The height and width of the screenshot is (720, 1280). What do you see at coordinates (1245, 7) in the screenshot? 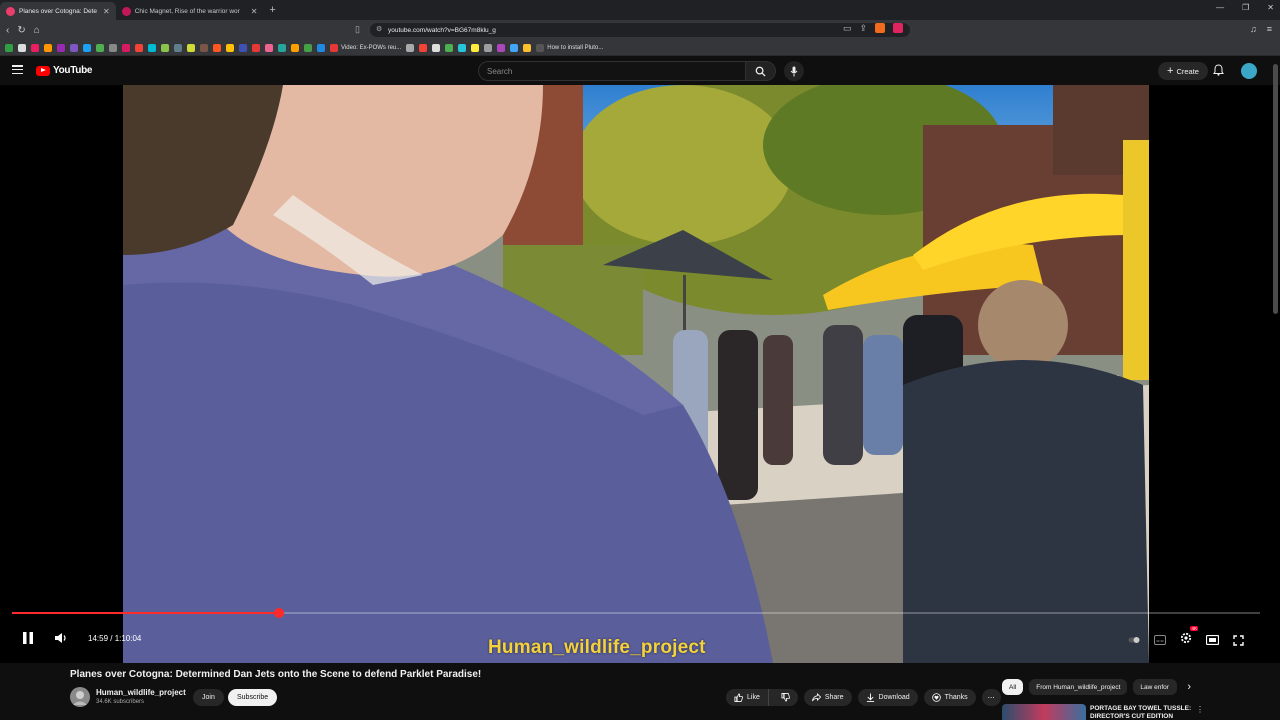
I see `restore-icon: ❐` at bounding box center [1245, 7].